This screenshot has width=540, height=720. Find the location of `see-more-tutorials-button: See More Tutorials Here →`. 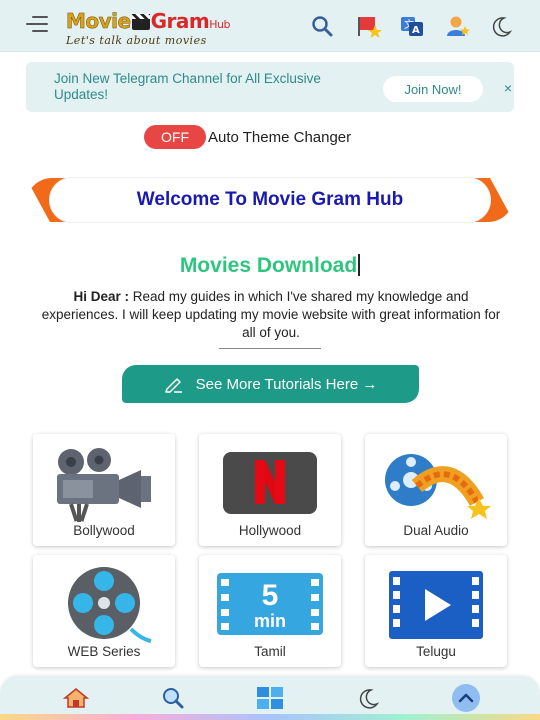

see-more-tutorials-button: See More Tutorials Here → is located at coordinates (270, 384).